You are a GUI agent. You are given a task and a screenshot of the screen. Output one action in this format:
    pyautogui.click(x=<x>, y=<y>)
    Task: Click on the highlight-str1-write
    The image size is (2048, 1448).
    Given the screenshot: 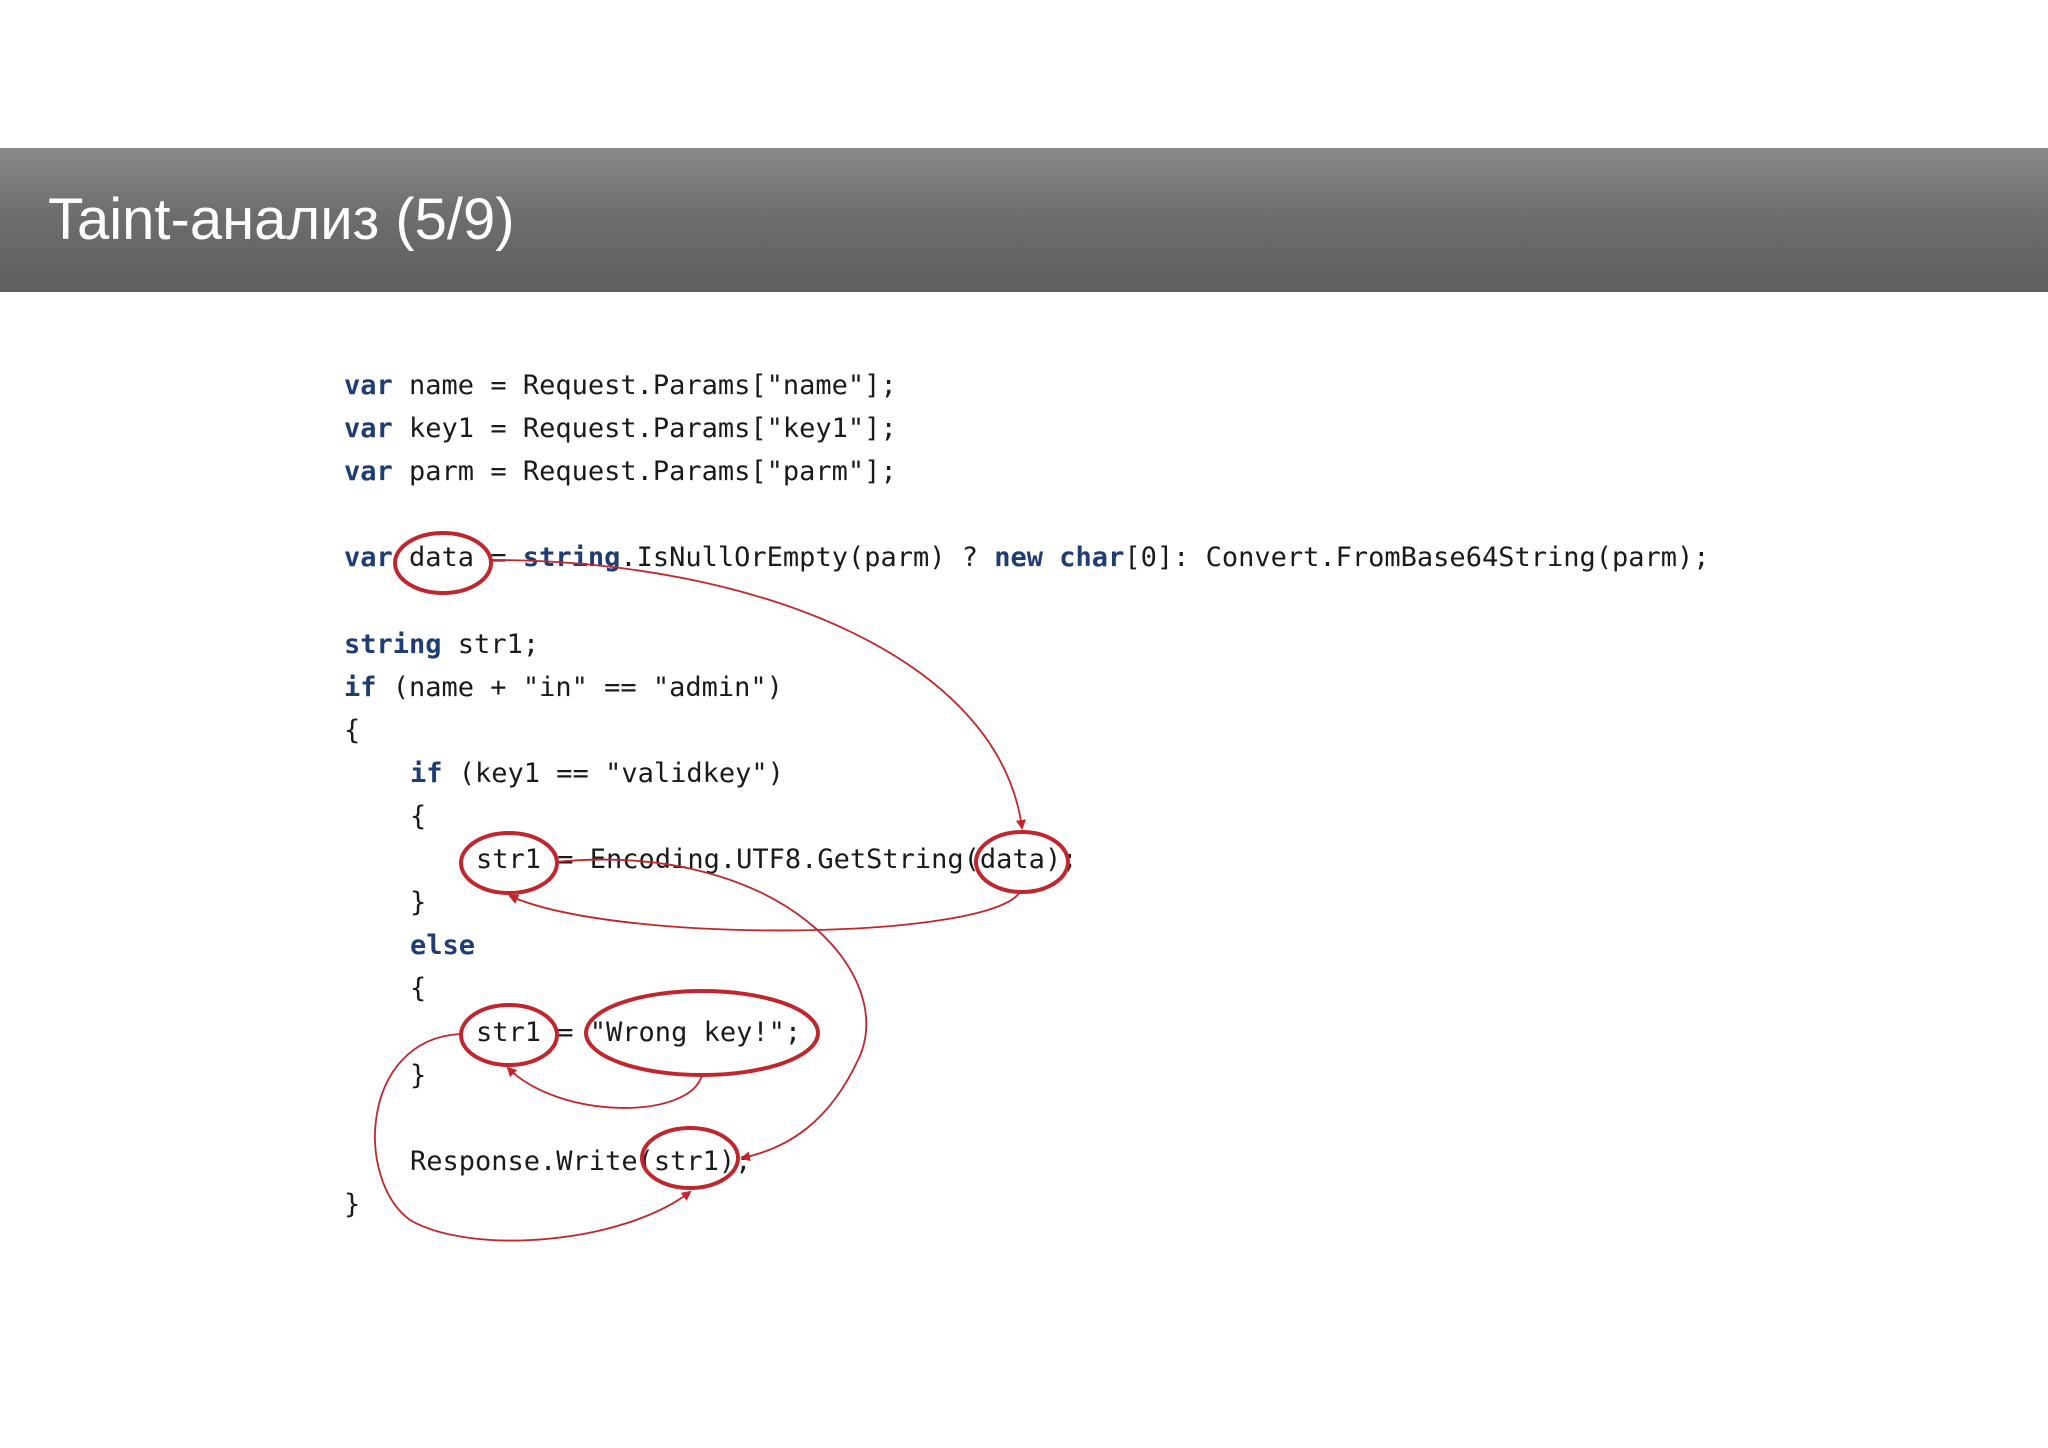 What is the action you would take?
    pyautogui.click(x=690, y=1158)
    